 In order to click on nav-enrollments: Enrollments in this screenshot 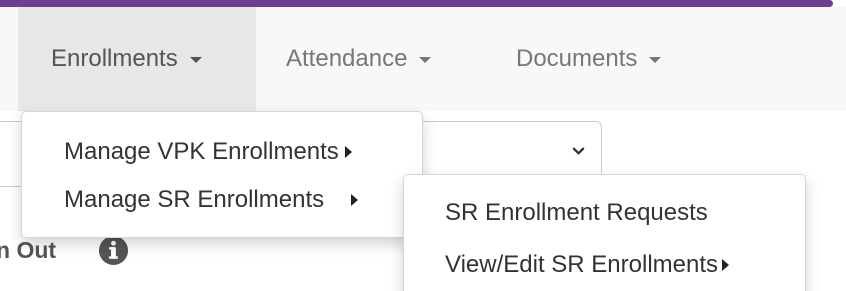, I will do `click(137, 59)`.